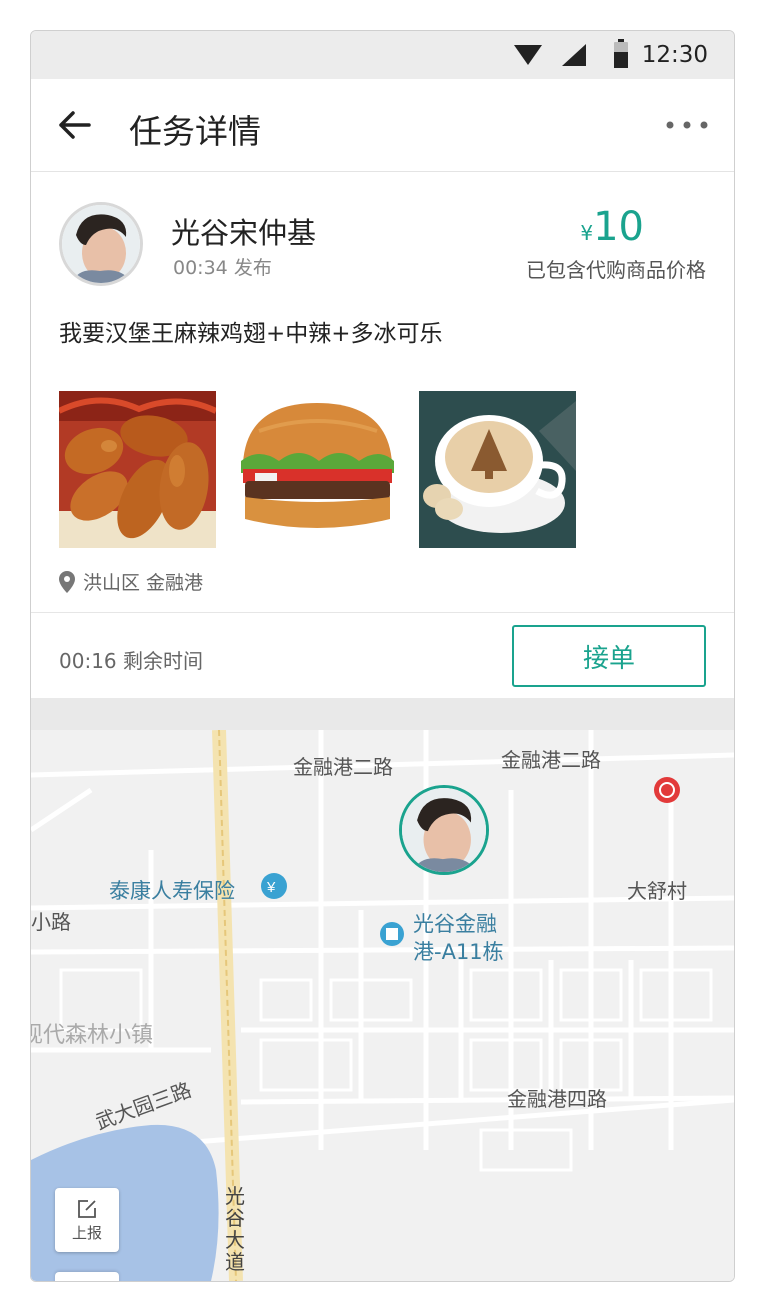  I want to click on map-label-road2: 金融港二路, so click(551, 760).